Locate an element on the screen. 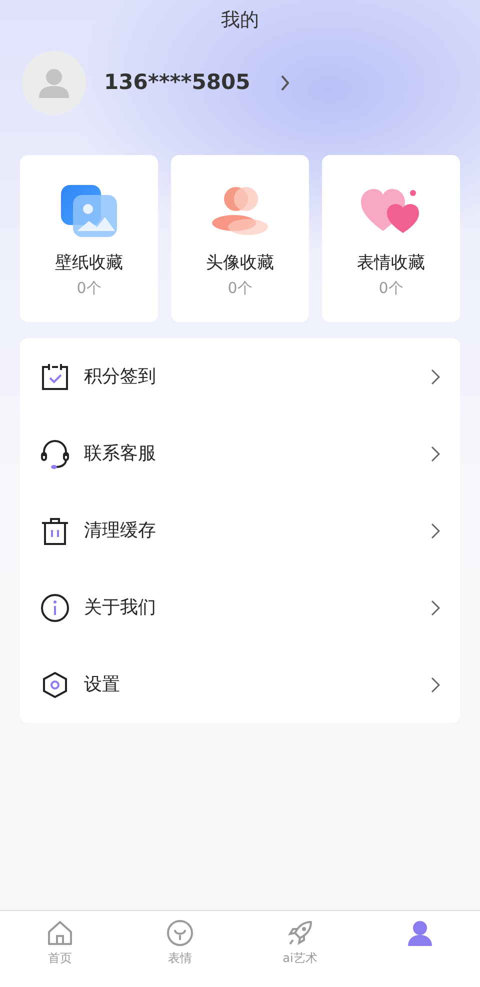 Image resolution: width=480 pixels, height=987 pixels. image-icon is located at coordinates (89, 211).